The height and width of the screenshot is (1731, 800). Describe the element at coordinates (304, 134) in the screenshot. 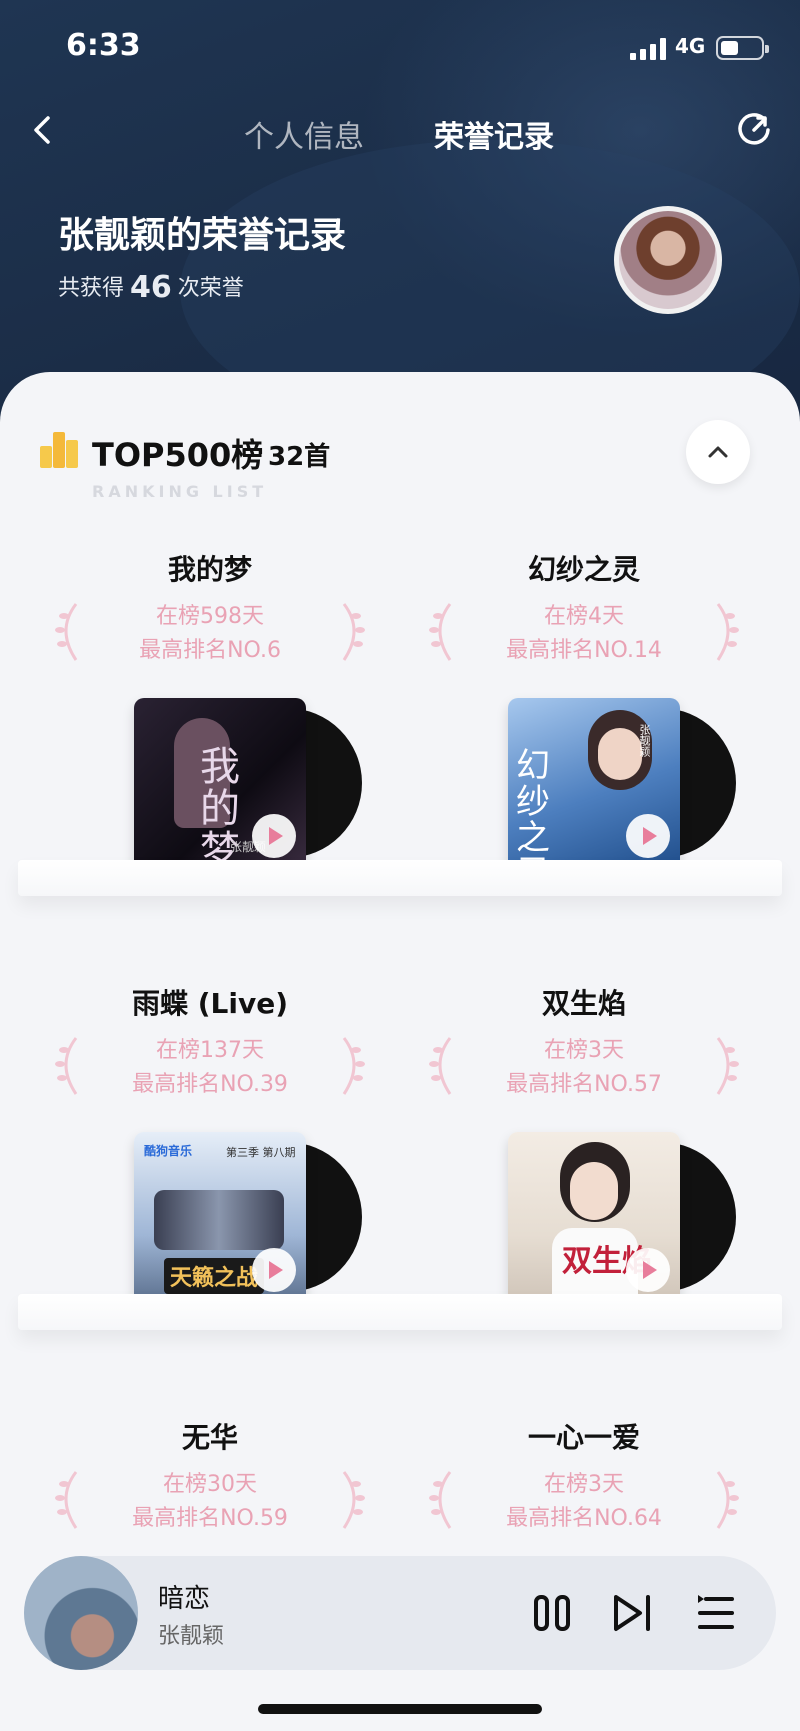

I see `tab-personal-info: 个人信息` at that location.